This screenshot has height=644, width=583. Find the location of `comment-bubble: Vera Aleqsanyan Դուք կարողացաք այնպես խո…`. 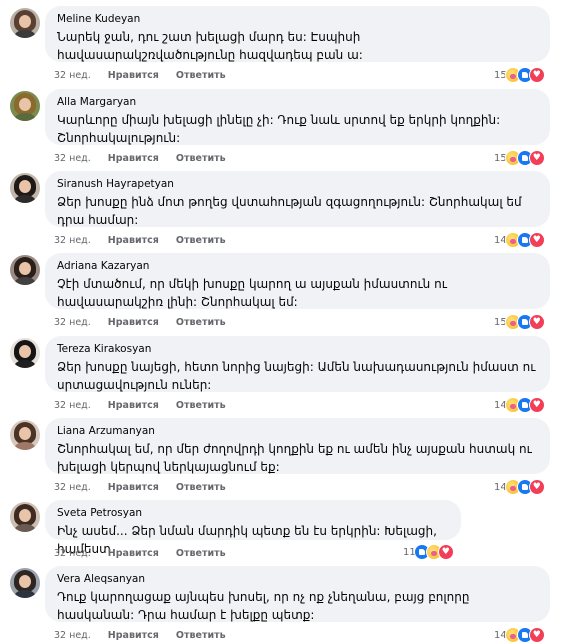

comment-bubble: Vera Aleqsanyan Դուք կարողացաք այնպես խո… is located at coordinates (297, 594).